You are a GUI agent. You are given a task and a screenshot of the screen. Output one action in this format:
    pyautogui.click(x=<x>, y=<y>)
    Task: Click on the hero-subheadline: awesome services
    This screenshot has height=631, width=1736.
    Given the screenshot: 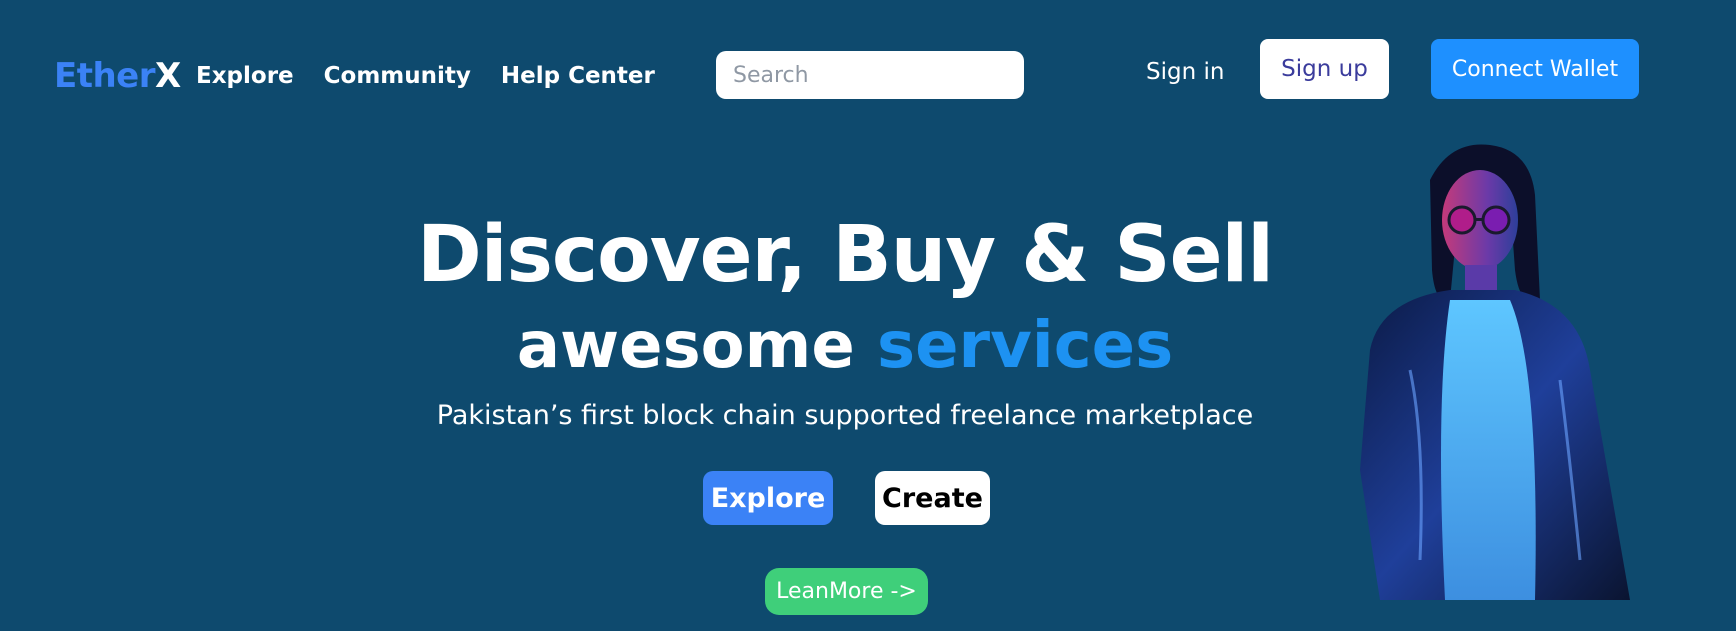 What is the action you would take?
    pyautogui.click(x=845, y=346)
    